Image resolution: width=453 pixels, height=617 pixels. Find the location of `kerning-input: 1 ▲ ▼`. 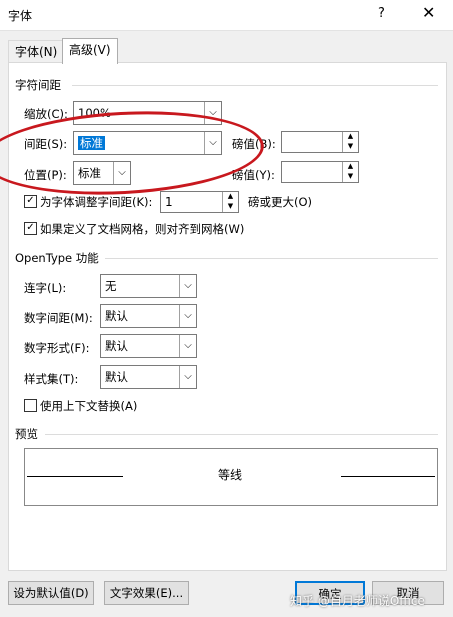

kerning-input: 1 ▲ ▼ is located at coordinates (199, 202).